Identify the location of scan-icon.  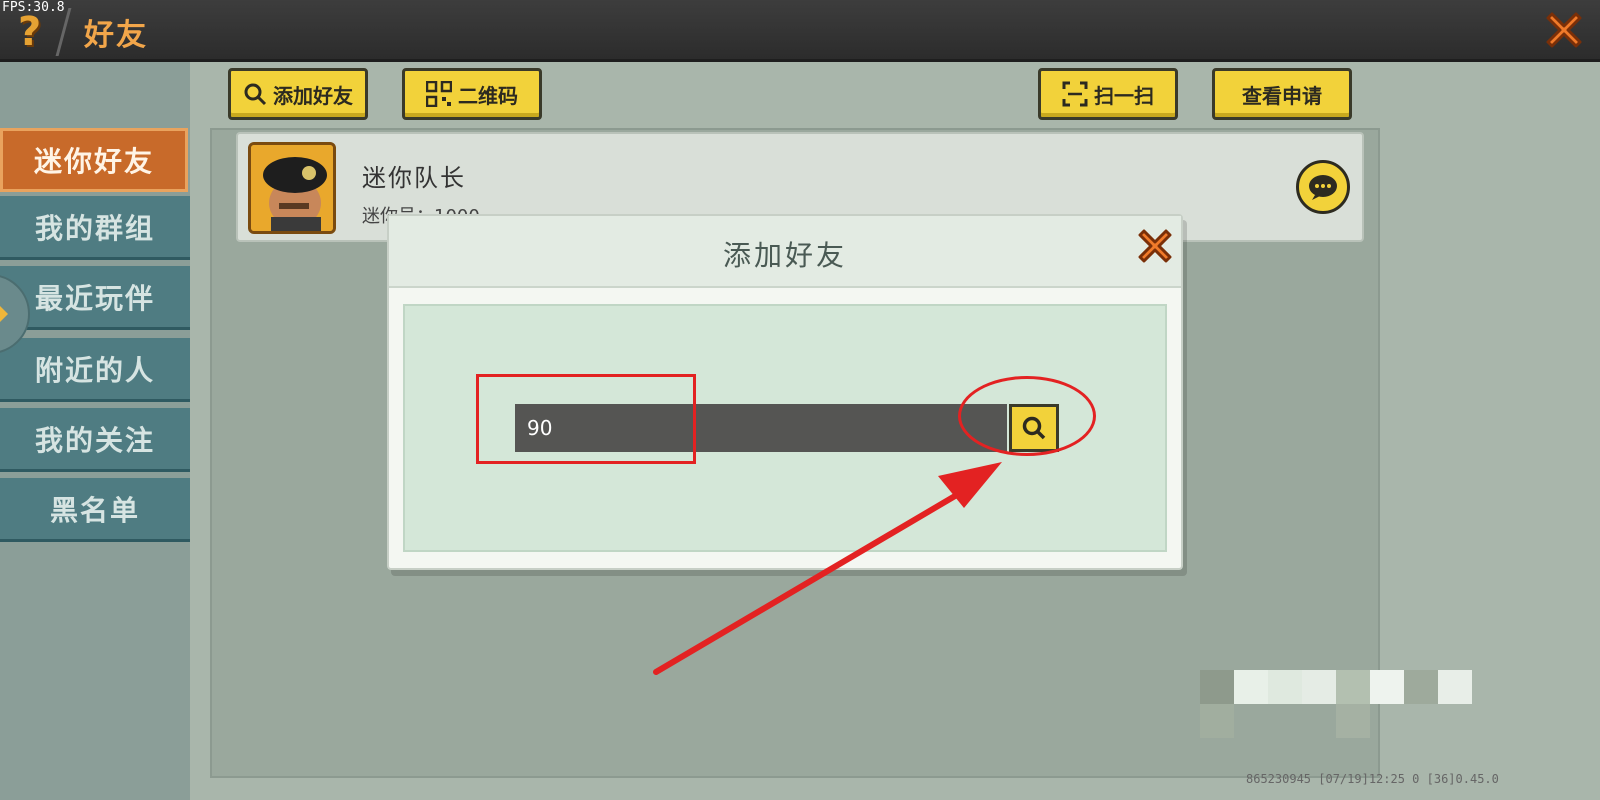
(1075, 94).